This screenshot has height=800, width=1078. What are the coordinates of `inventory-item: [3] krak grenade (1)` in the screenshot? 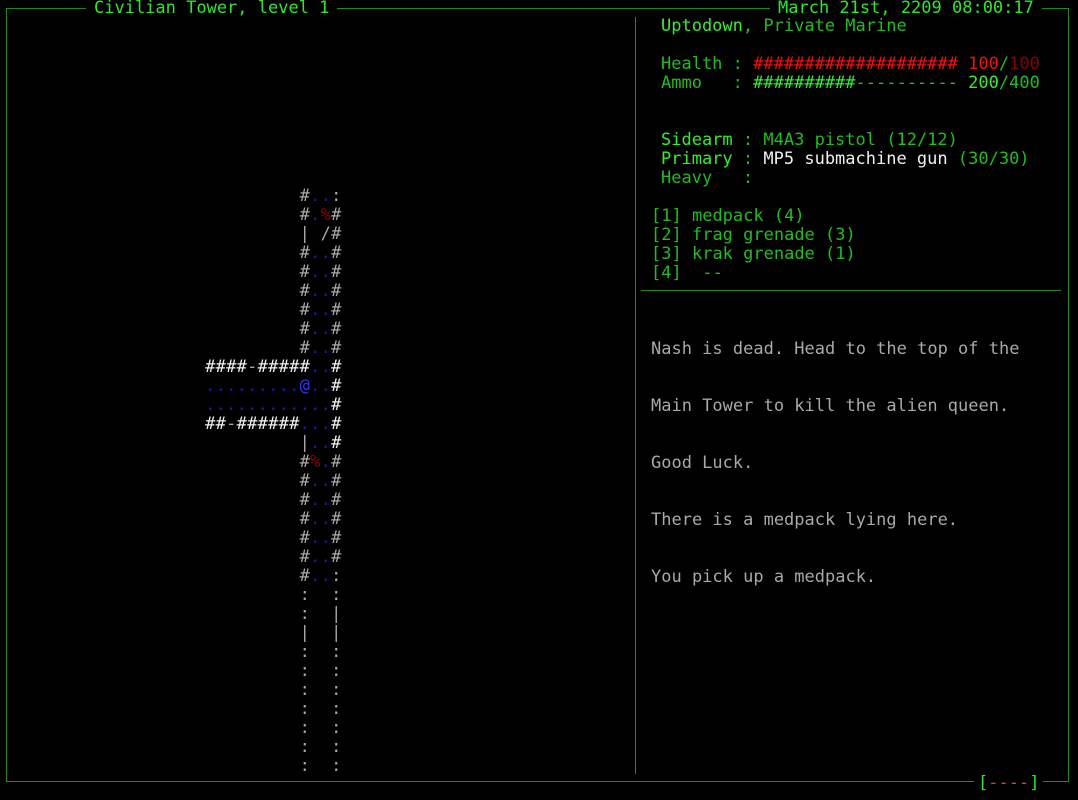 It's located at (753, 254).